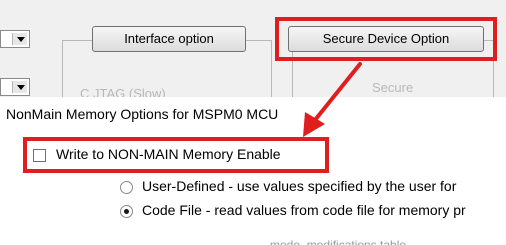  I want to click on secure-label: Secure, so click(393, 87).